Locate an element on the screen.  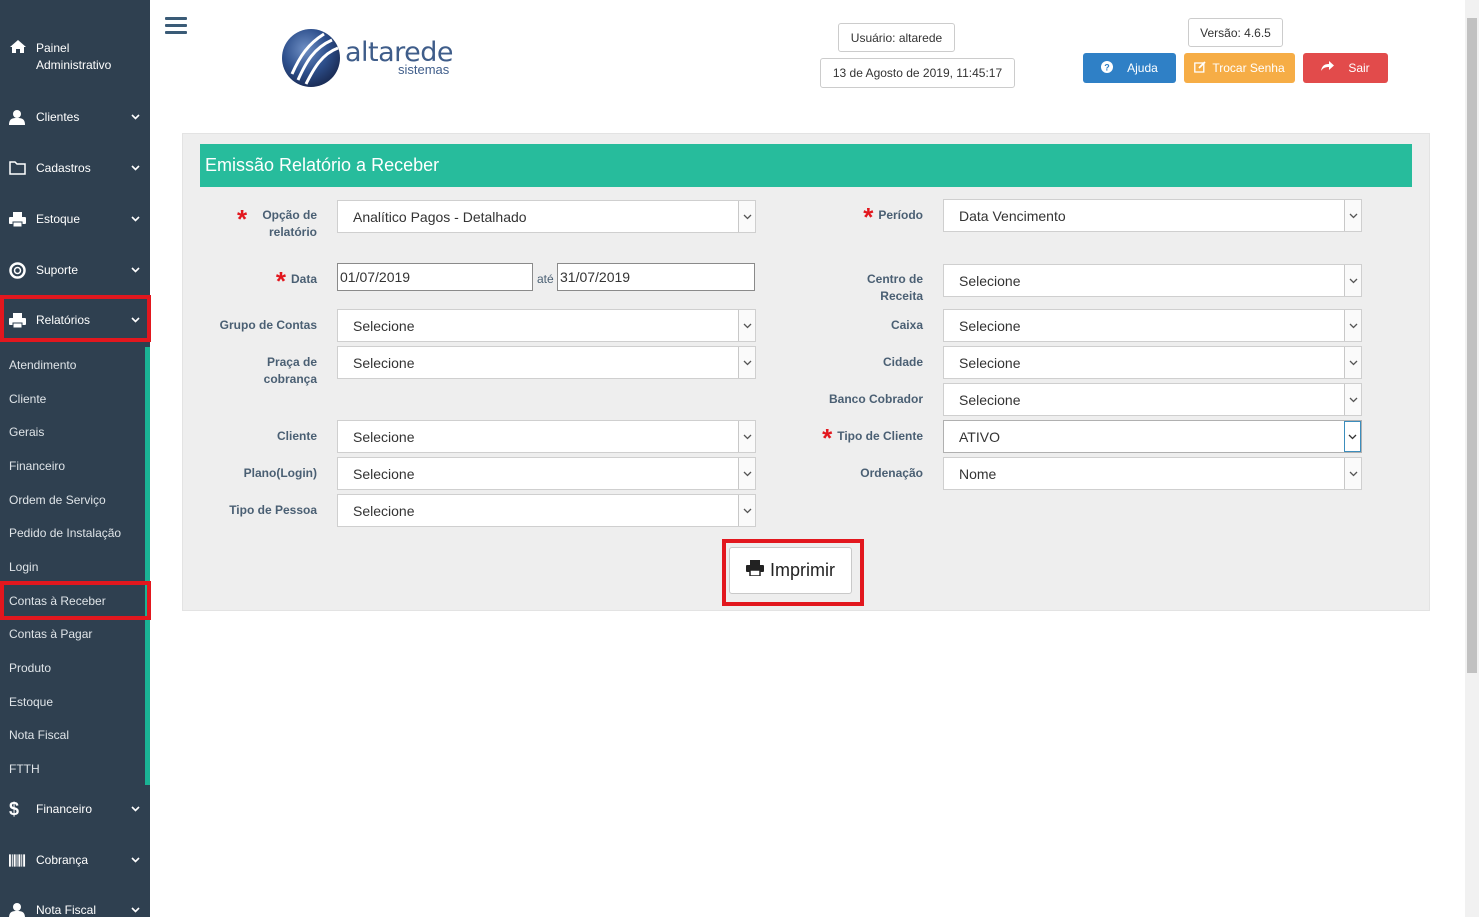
panel-title: Emissão Relatório a Receber is located at coordinates (806, 165).